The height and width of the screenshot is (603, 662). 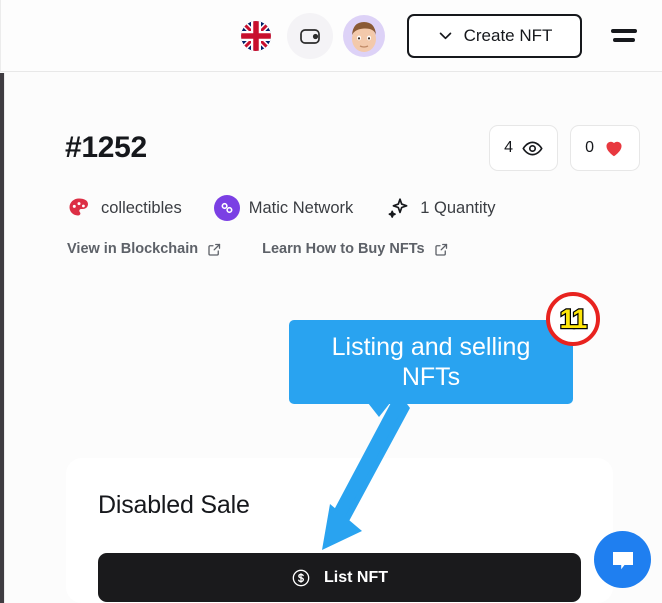 I want to click on views-stat-pill: 4, so click(x=524, y=148).